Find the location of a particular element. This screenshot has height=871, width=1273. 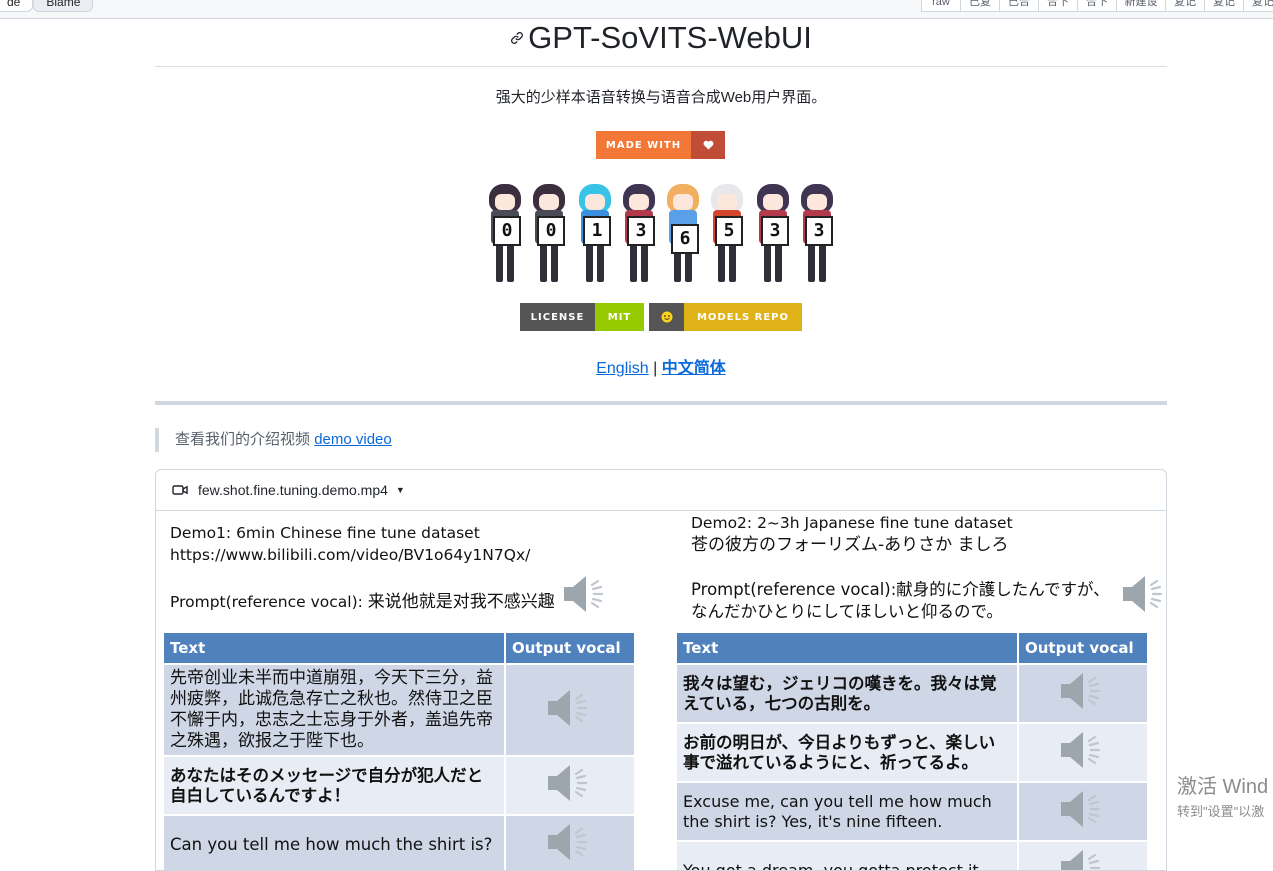

license-badge: LICENSE MIT is located at coordinates (582, 317).